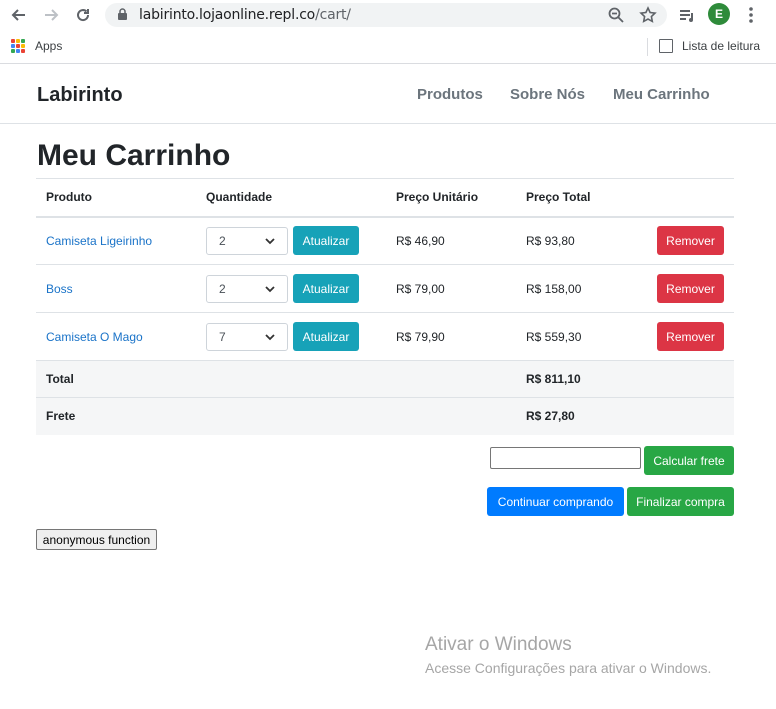  I want to click on back-arrow-icon, so click(19, 15).